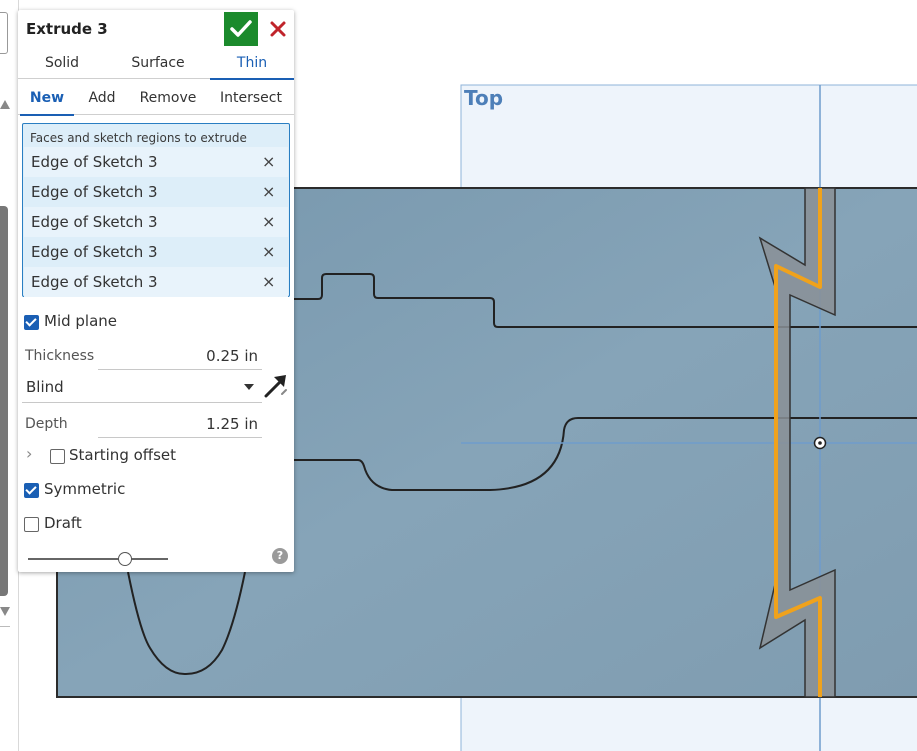 The image size is (917, 751). What do you see at coordinates (168, 100) in the screenshot?
I see `tab-remove: Remove` at bounding box center [168, 100].